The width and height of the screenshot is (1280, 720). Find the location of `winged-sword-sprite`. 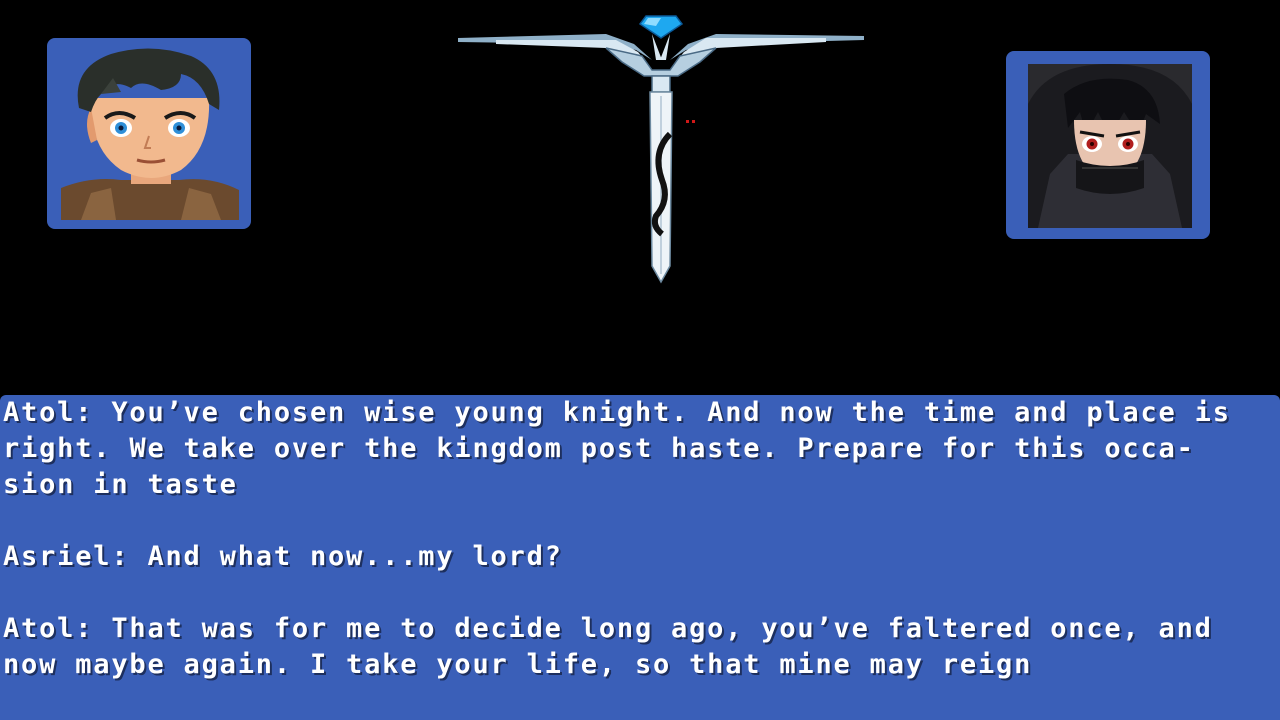

winged-sword-sprite is located at coordinates (661, 145).